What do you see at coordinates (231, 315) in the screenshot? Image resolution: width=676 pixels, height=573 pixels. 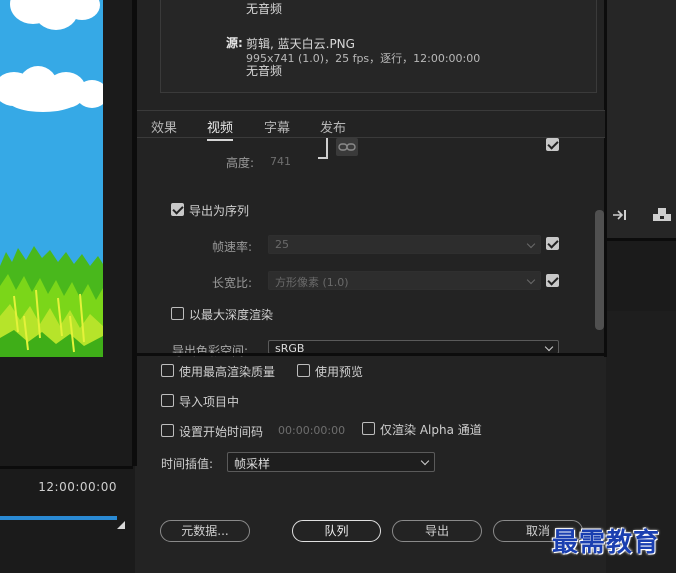 I see `render-max-depth-label: 以最大深度渲染` at bounding box center [231, 315].